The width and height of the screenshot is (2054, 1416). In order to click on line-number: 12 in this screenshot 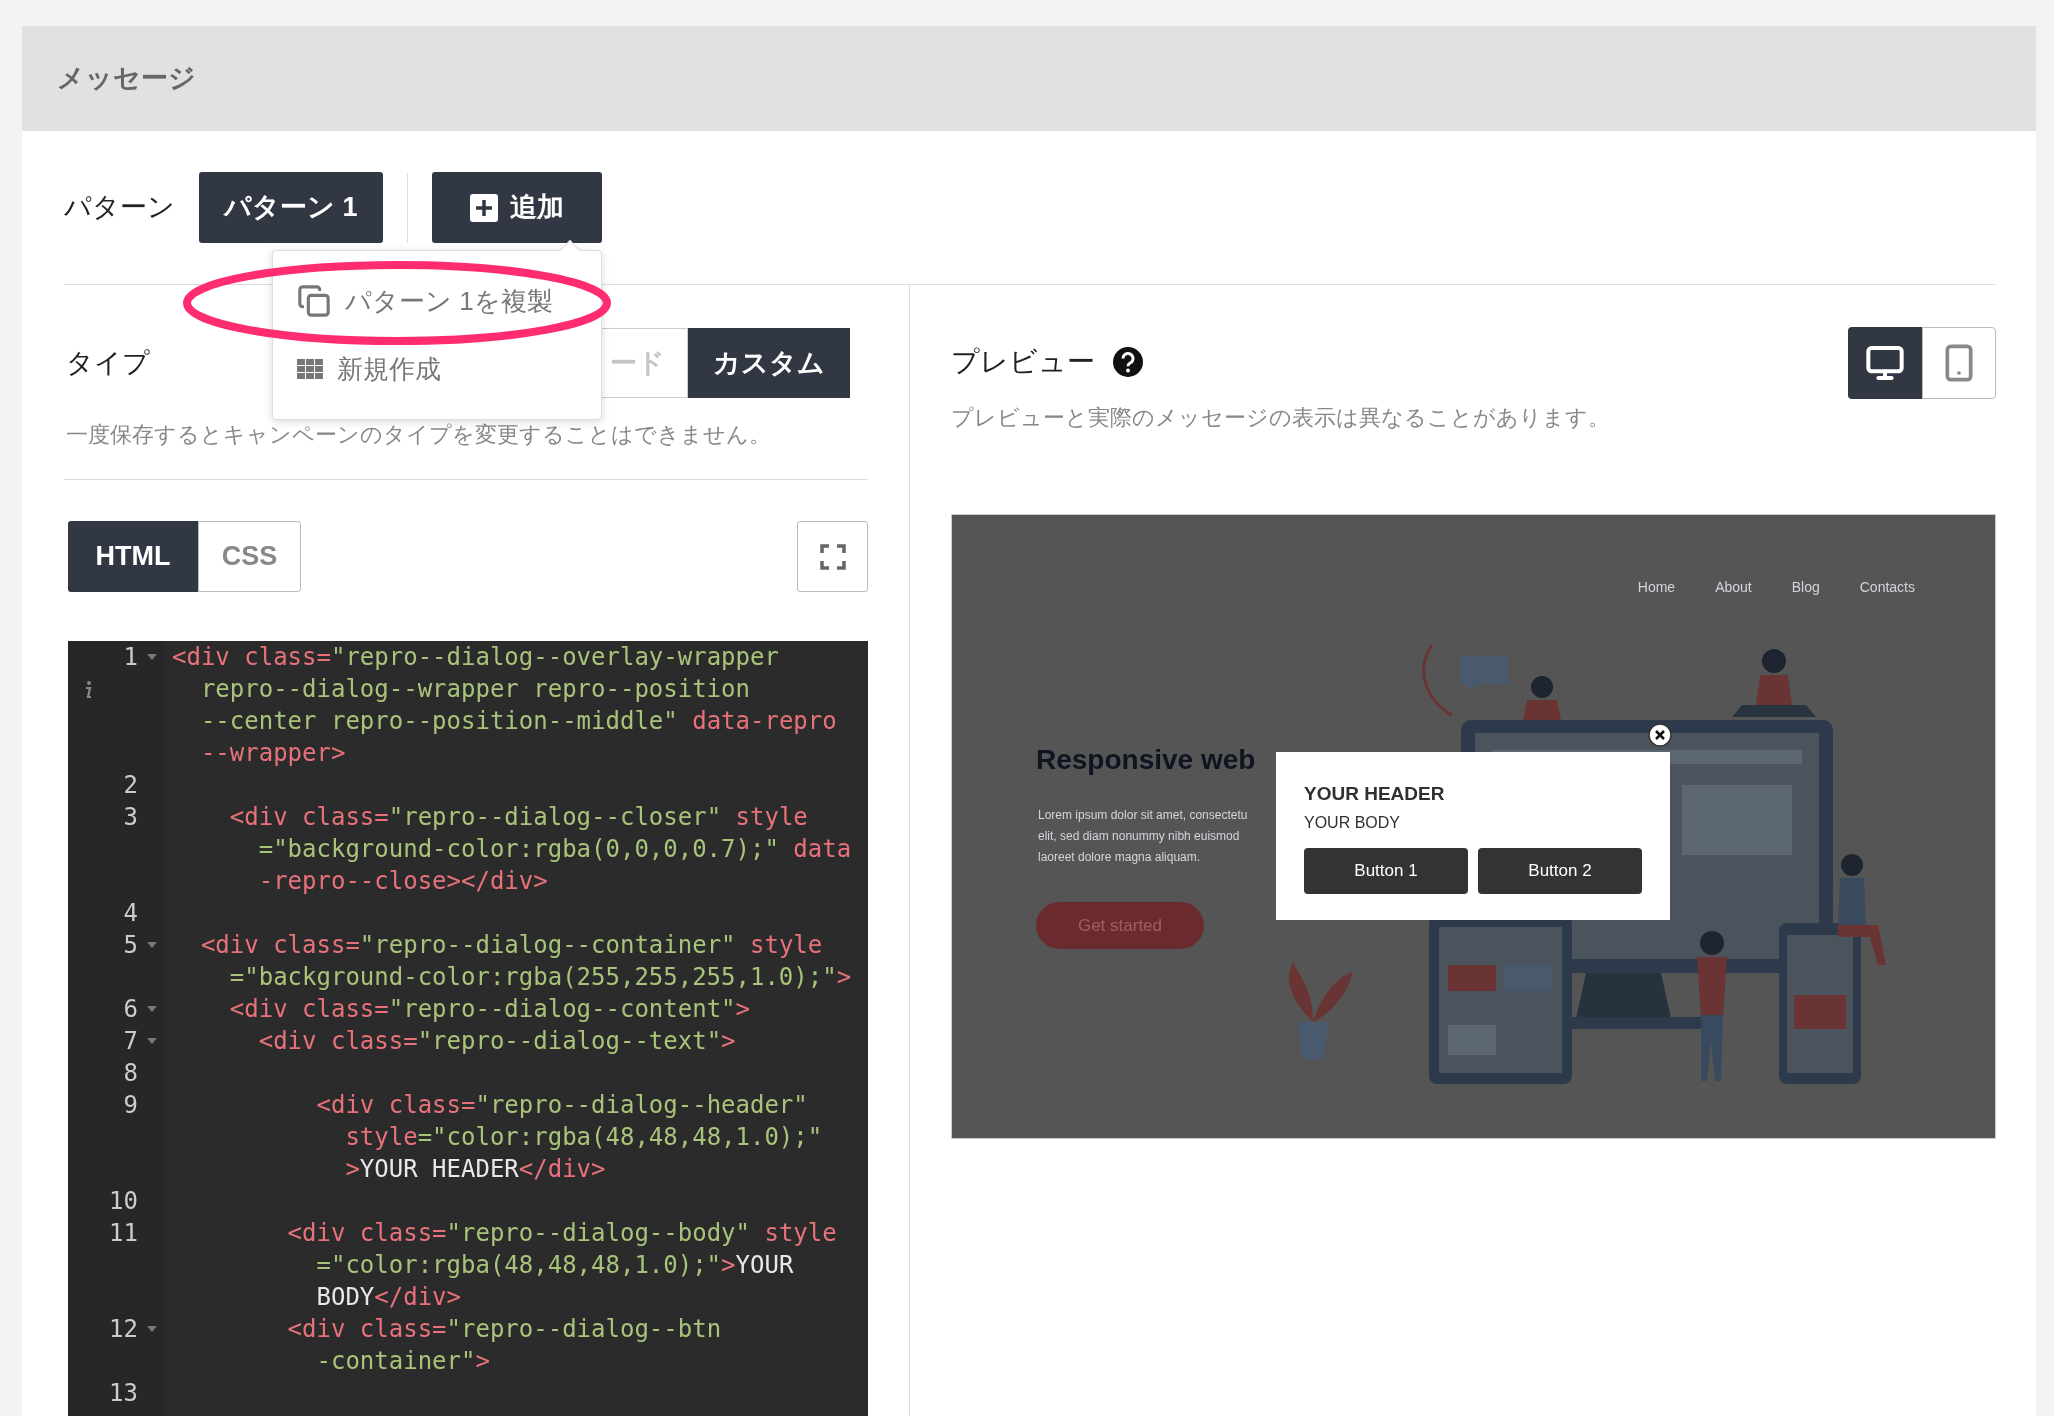, I will do `click(123, 1329)`.